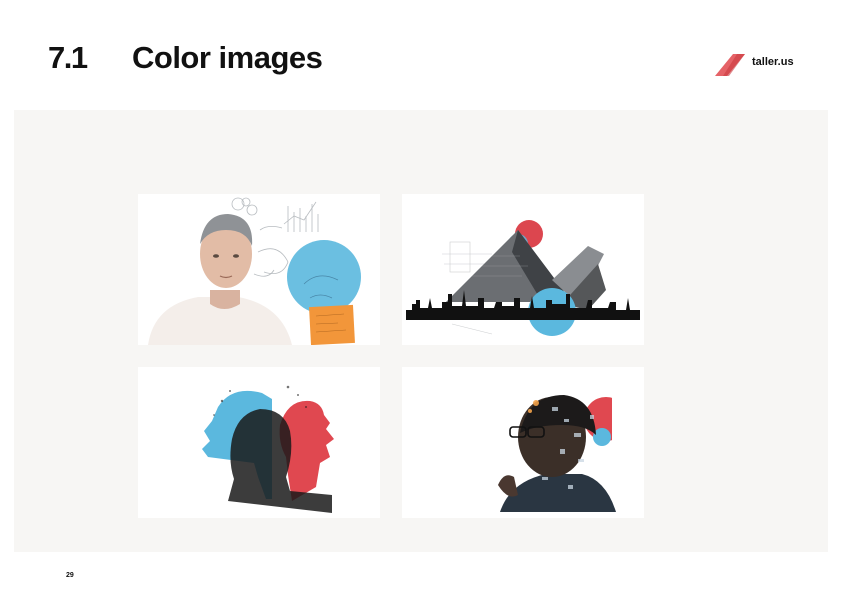  Describe the element at coordinates (523, 442) in the screenshot. I see `tech-overlay-portrait-image` at that location.